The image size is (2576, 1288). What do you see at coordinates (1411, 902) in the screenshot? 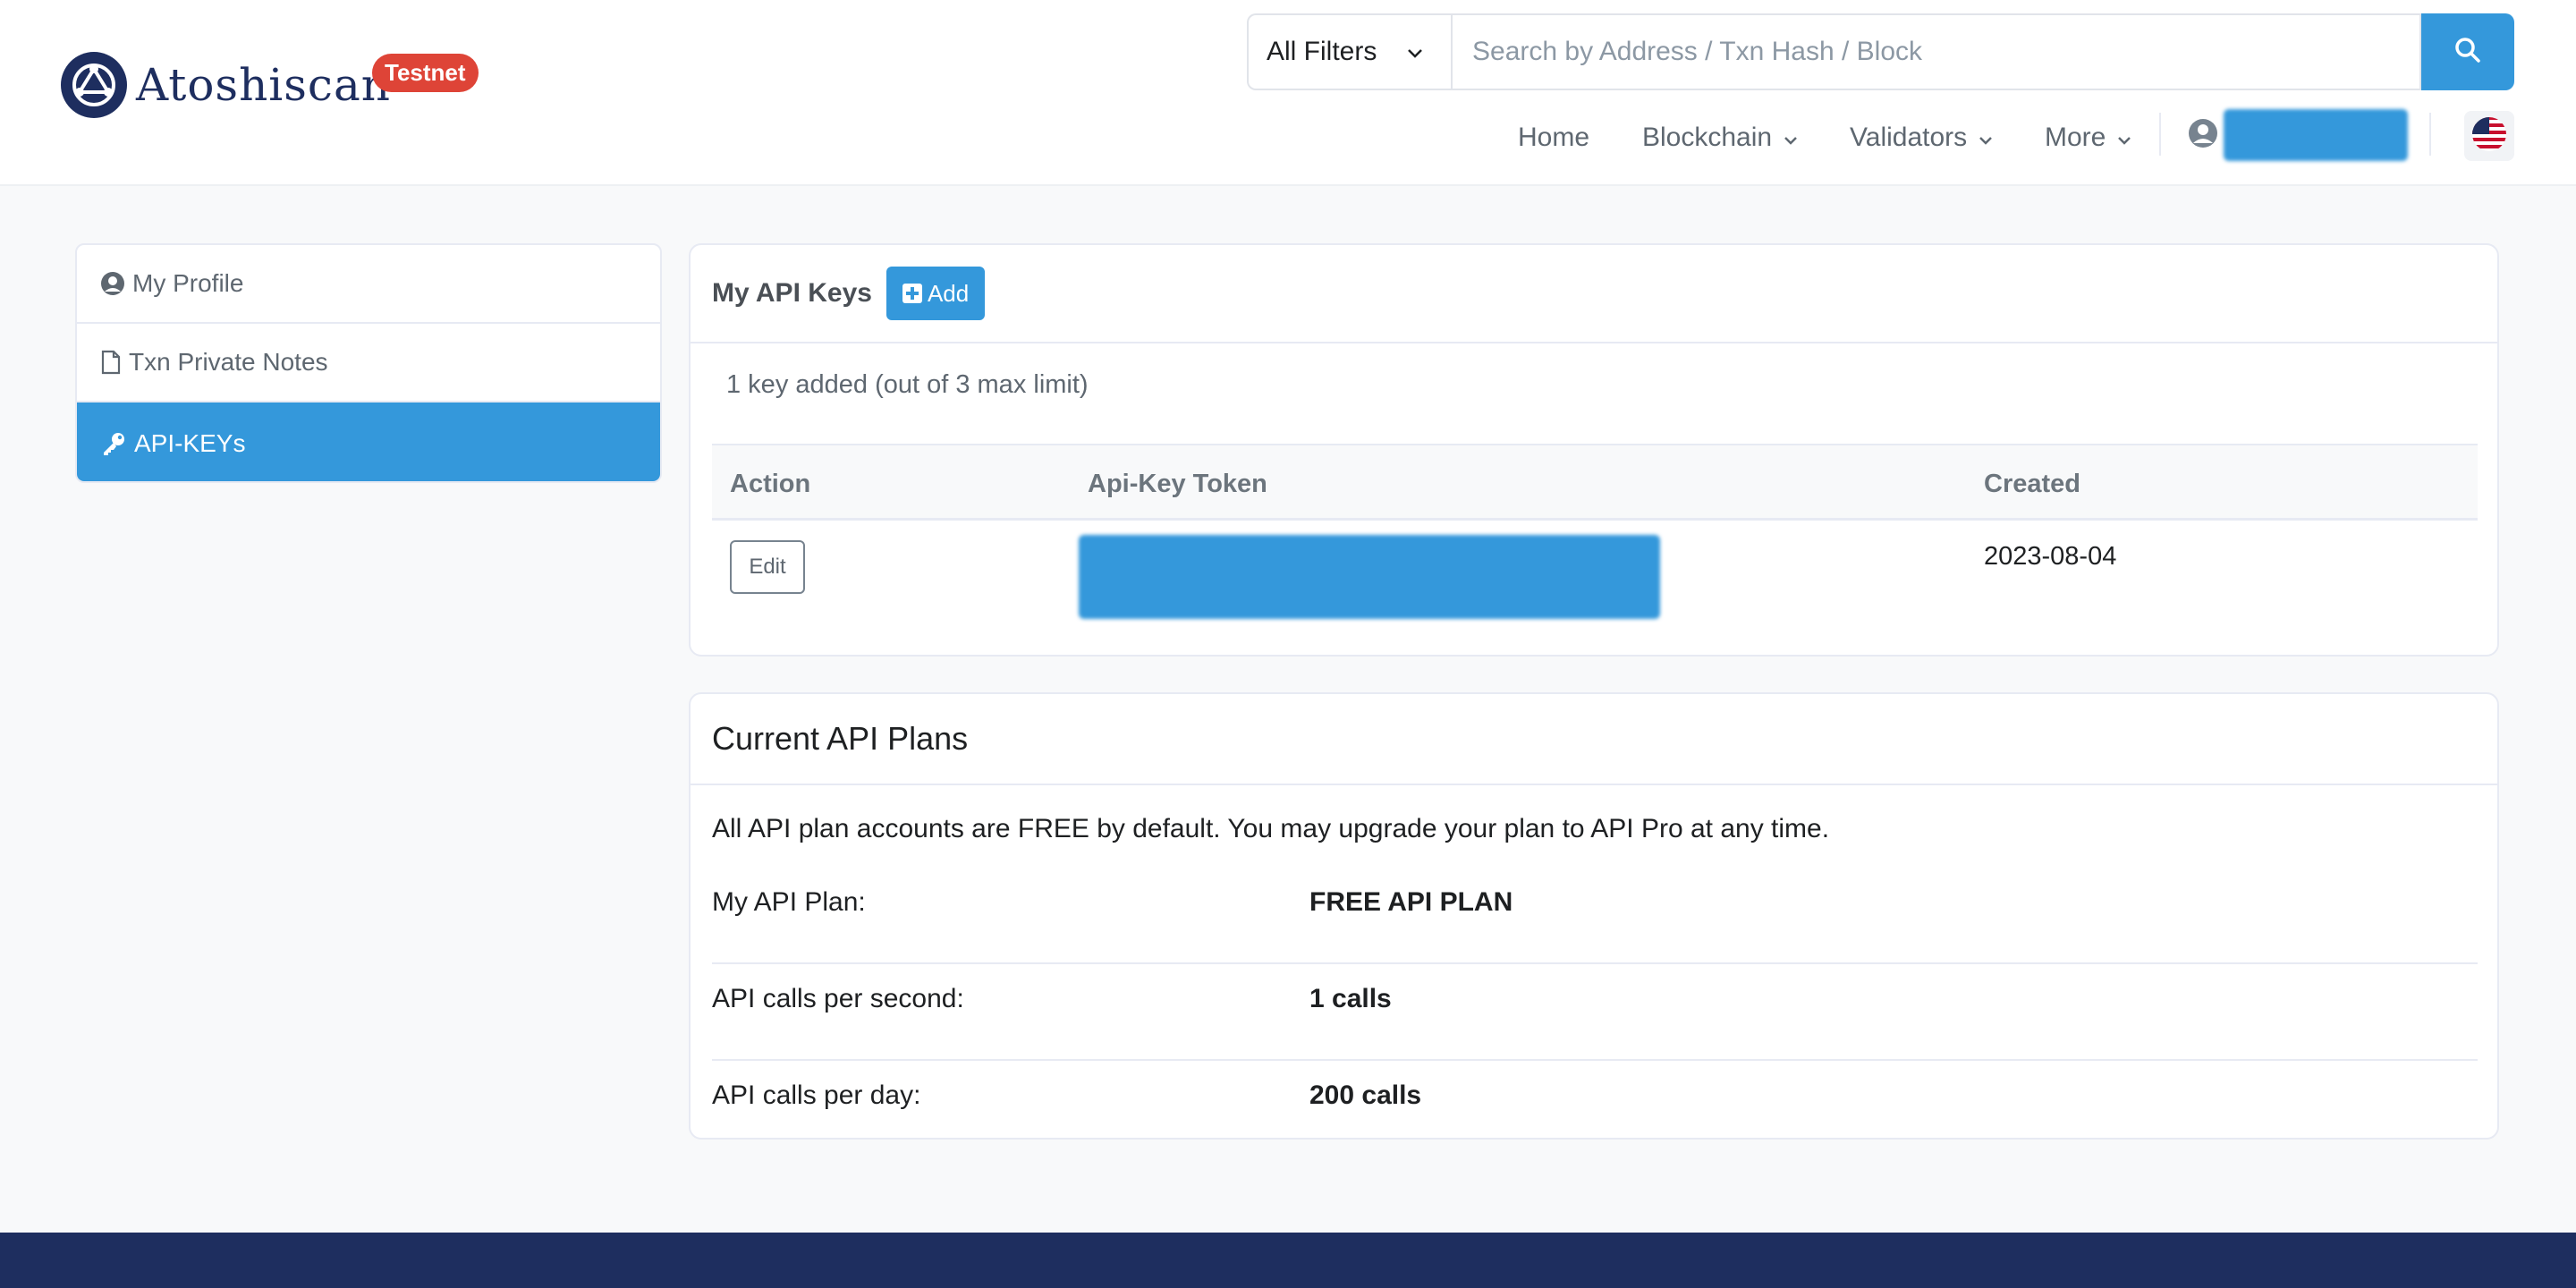
I see `plan-value: FREE API PLAN` at bounding box center [1411, 902].